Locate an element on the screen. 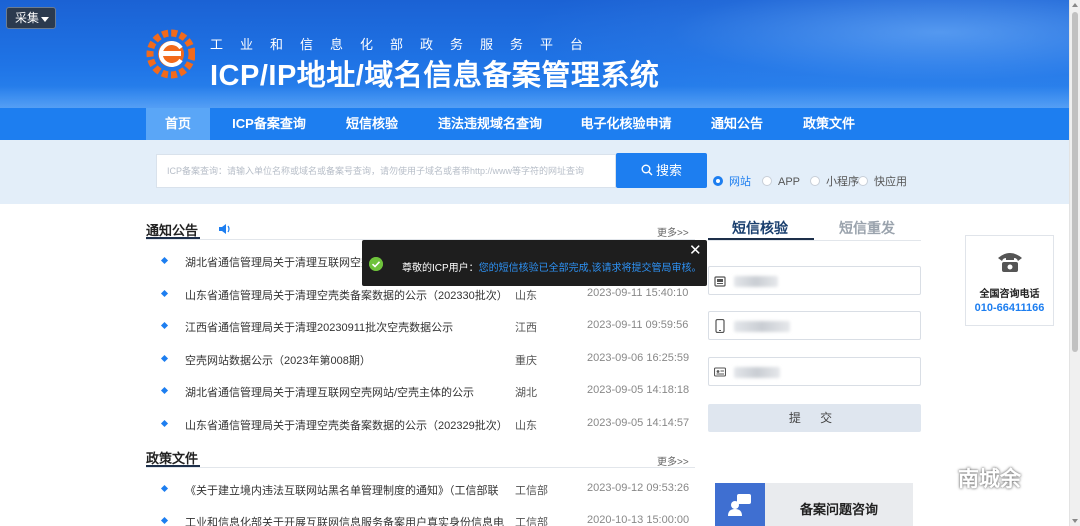 This screenshot has height=526, width=1080. notice-title: 山东省通信管理局关于清理空壳类备案数据的公示（202330批次） is located at coordinates (346, 296).